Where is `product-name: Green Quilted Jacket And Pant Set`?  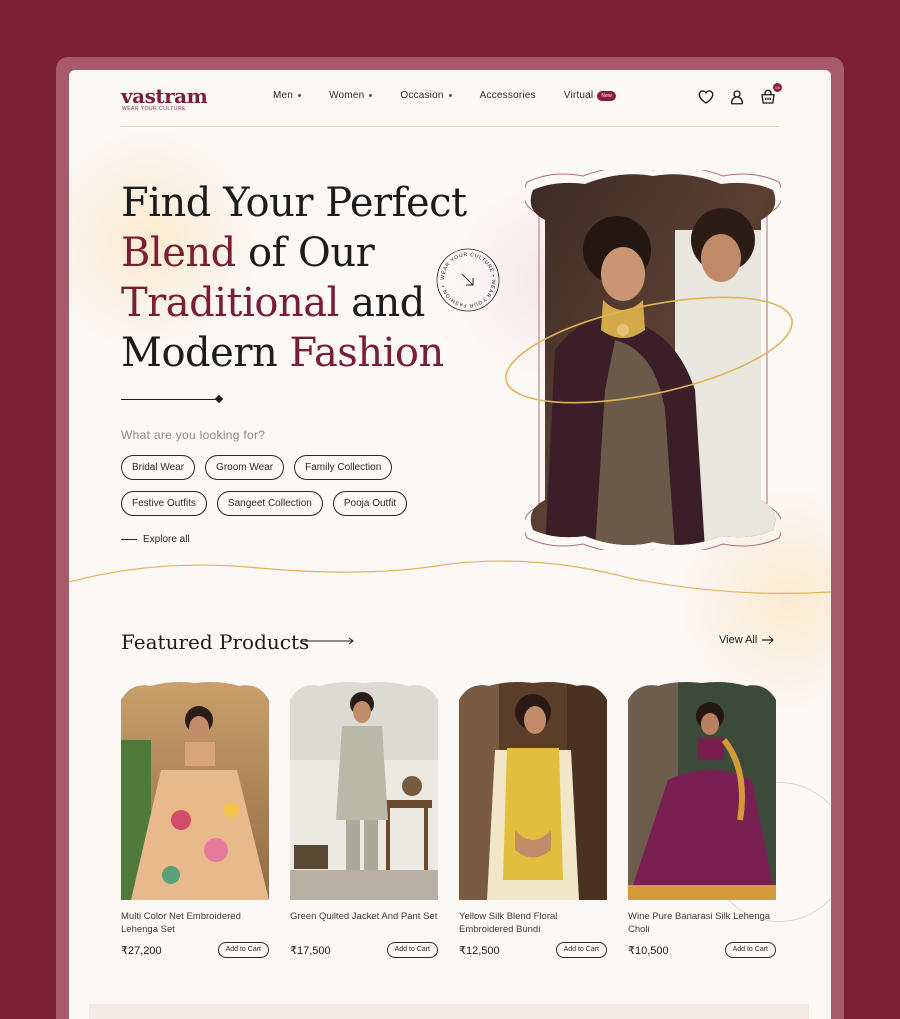
product-name: Green Quilted Jacket And Pant Set is located at coordinates (364, 916).